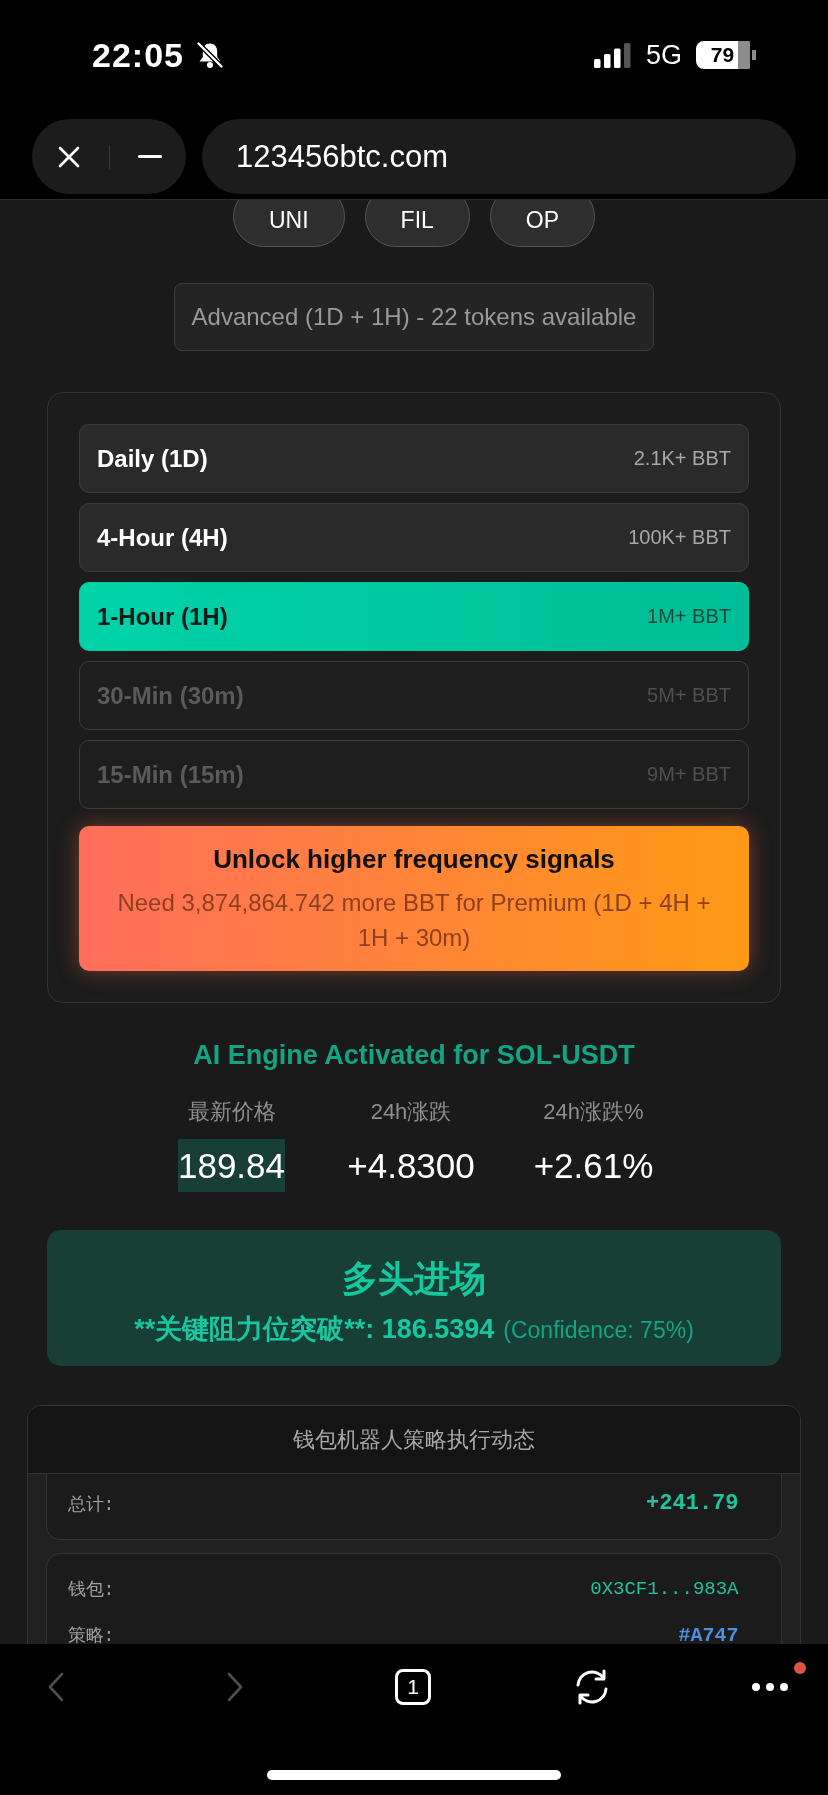 The width and height of the screenshot is (828, 1795). Describe the element at coordinates (231, 1112) in the screenshot. I see `stat-label: 最新价格` at that location.